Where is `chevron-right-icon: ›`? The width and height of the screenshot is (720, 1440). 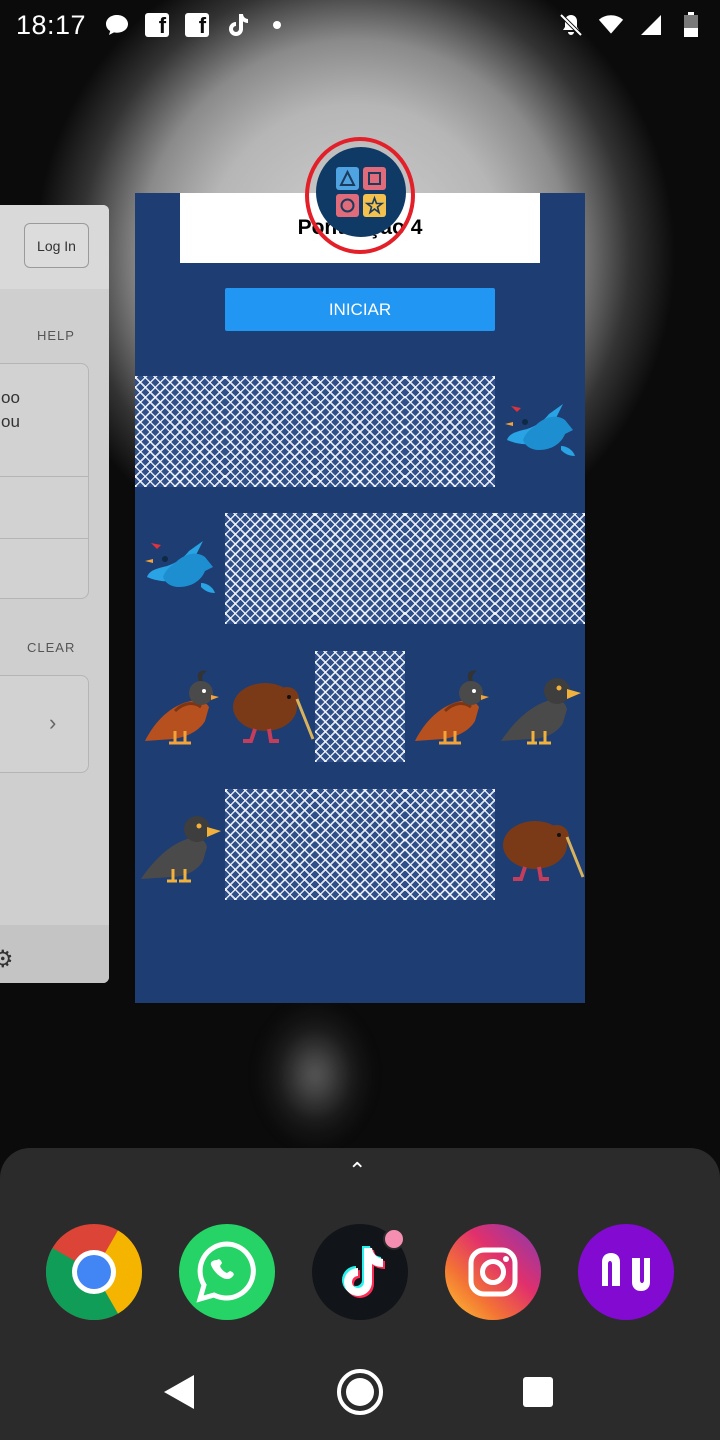 chevron-right-icon: › is located at coordinates (53, 722).